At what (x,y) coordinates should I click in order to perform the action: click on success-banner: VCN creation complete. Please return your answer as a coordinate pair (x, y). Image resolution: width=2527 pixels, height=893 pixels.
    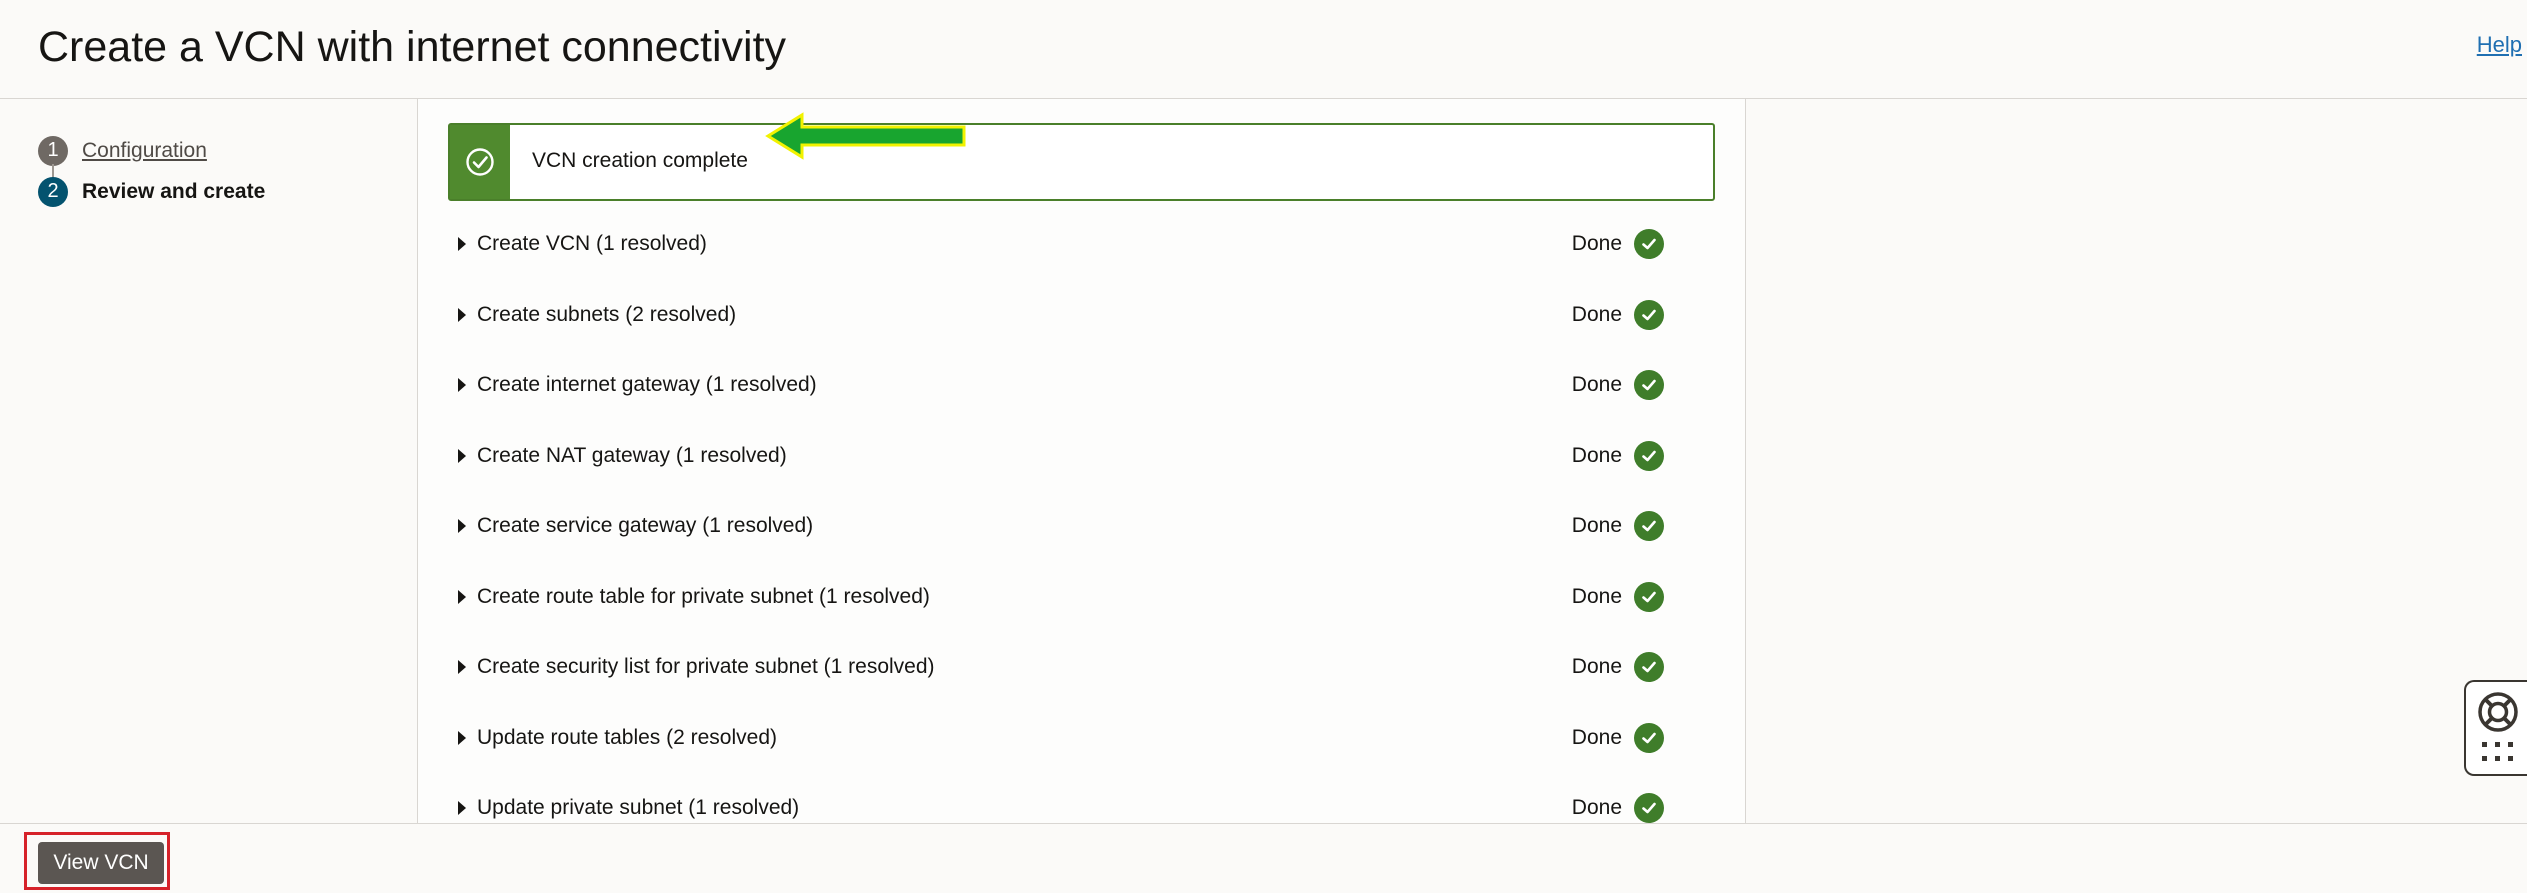
    Looking at the image, I should click on (1081, 162).